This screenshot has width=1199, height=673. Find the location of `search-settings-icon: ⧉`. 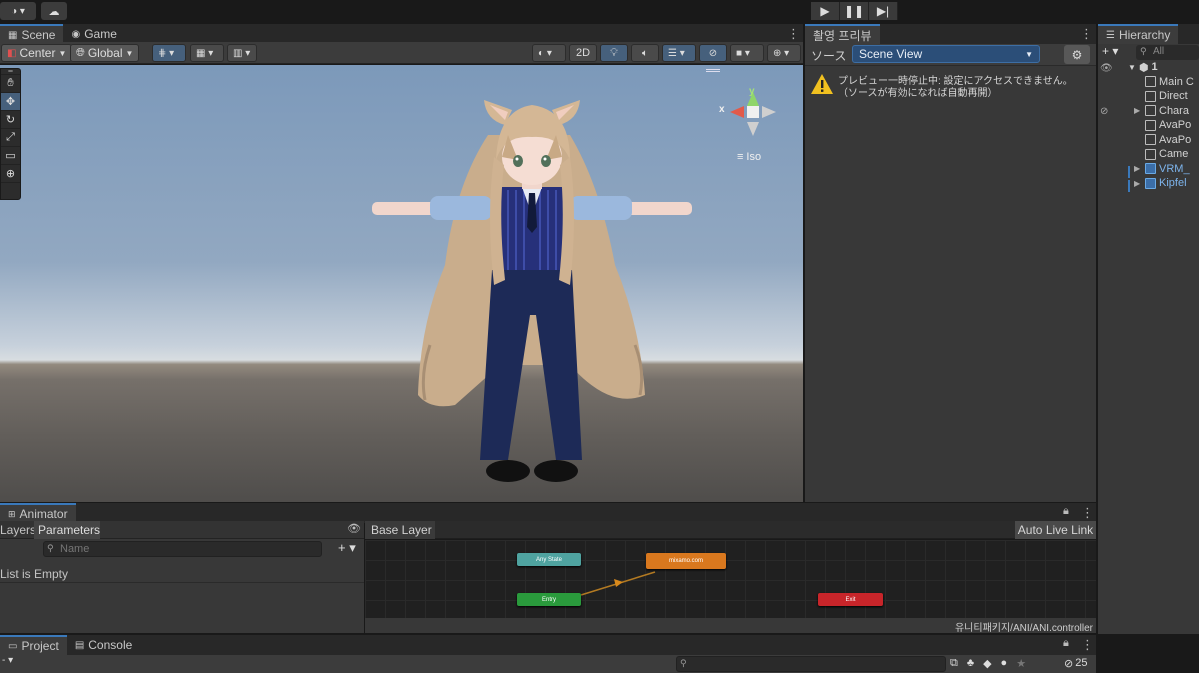

search-settings-icon: ⧉ is located at coordinates (954, 663).